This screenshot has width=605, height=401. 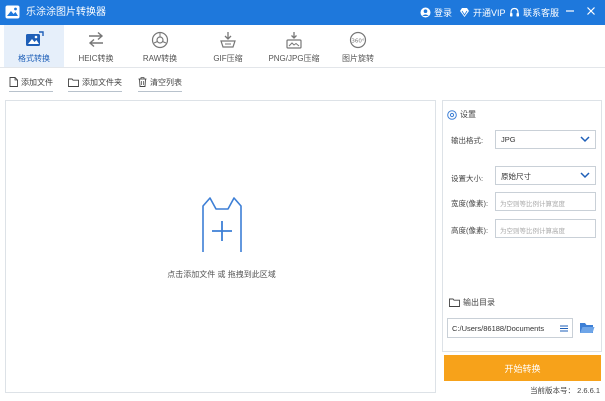 I want to click on file-toolbar: 添加文件 添加文件夹 清空列表, so click(x=302, y=82).